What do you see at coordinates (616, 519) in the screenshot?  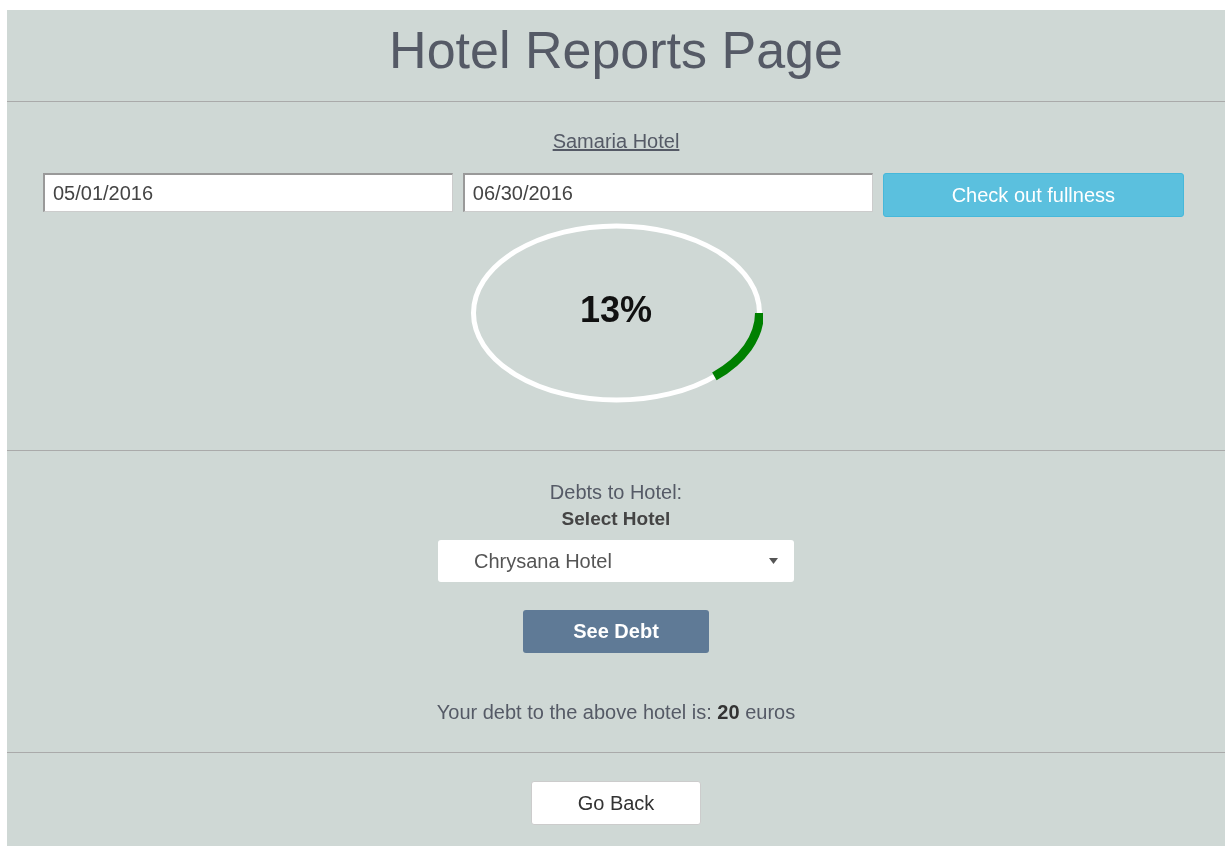 I see `select-label: Select Hotel` at bounding box center [616, 519].